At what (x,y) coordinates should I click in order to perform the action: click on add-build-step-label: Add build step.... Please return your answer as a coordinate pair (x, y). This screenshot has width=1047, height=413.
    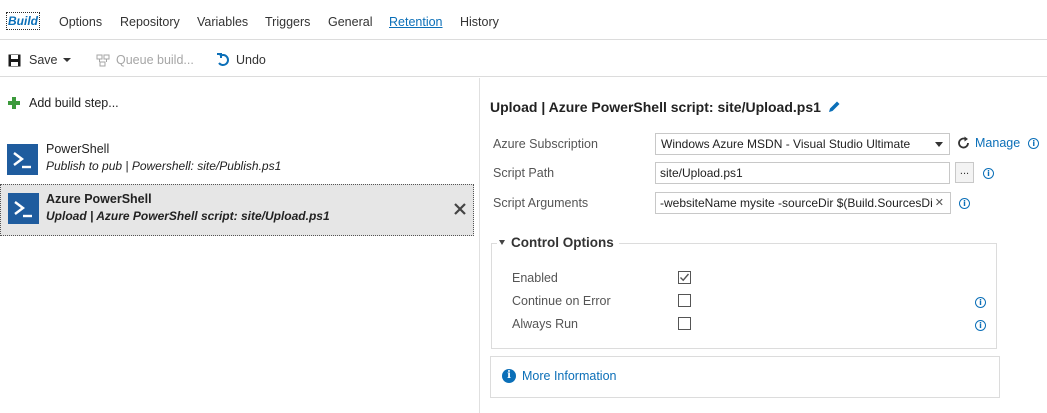
    Looking at the image, I should click on (74, 103).